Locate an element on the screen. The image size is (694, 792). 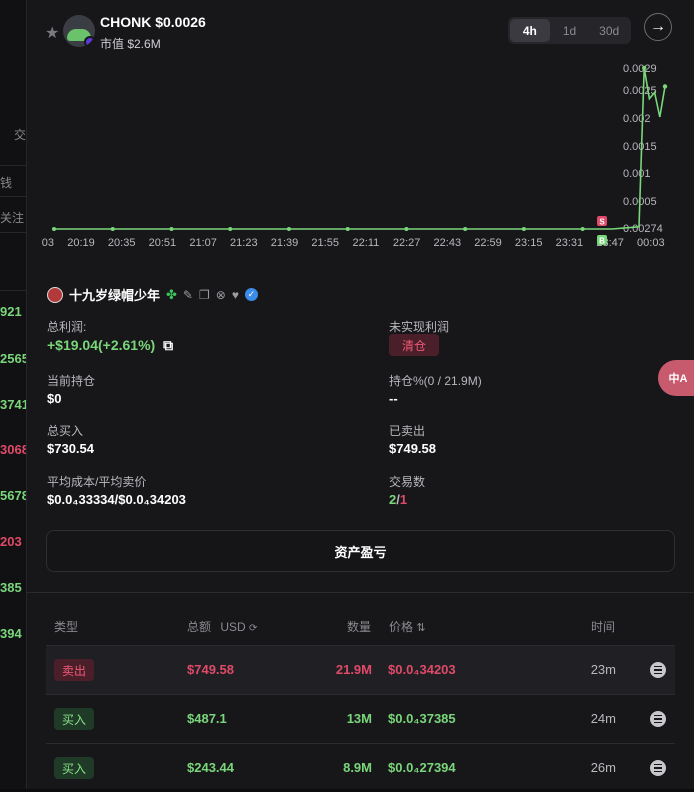
divider is located at coordinates (360, 592).